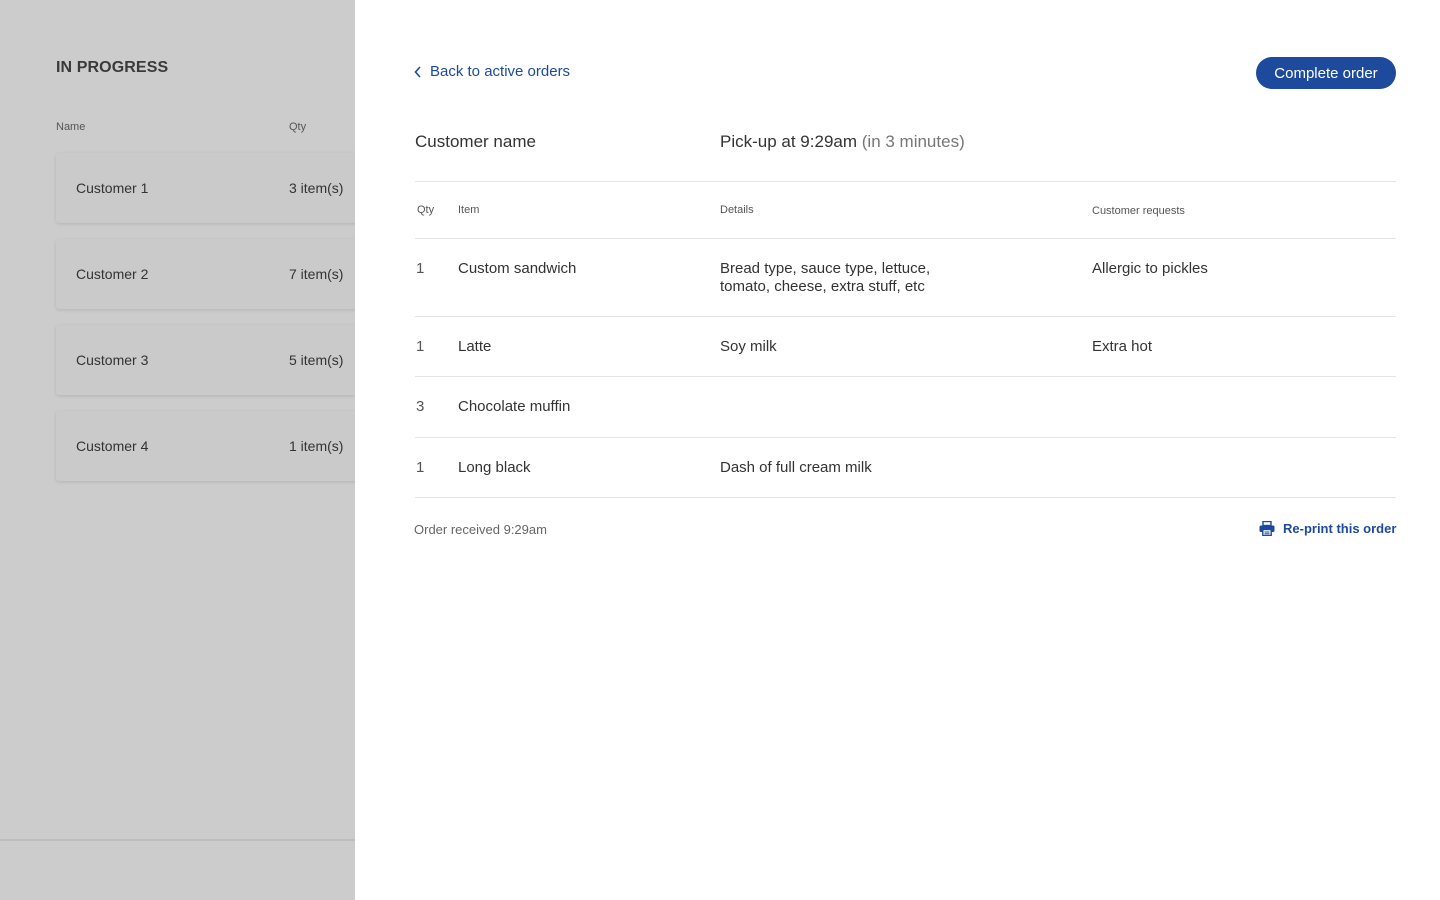 The width and height of the screenshot is (1440, 900). What do you see at coordinates (796, 467) in the screenshot?
I see `row-details: Dash of full cream milk` at bounding box center [796, 467].